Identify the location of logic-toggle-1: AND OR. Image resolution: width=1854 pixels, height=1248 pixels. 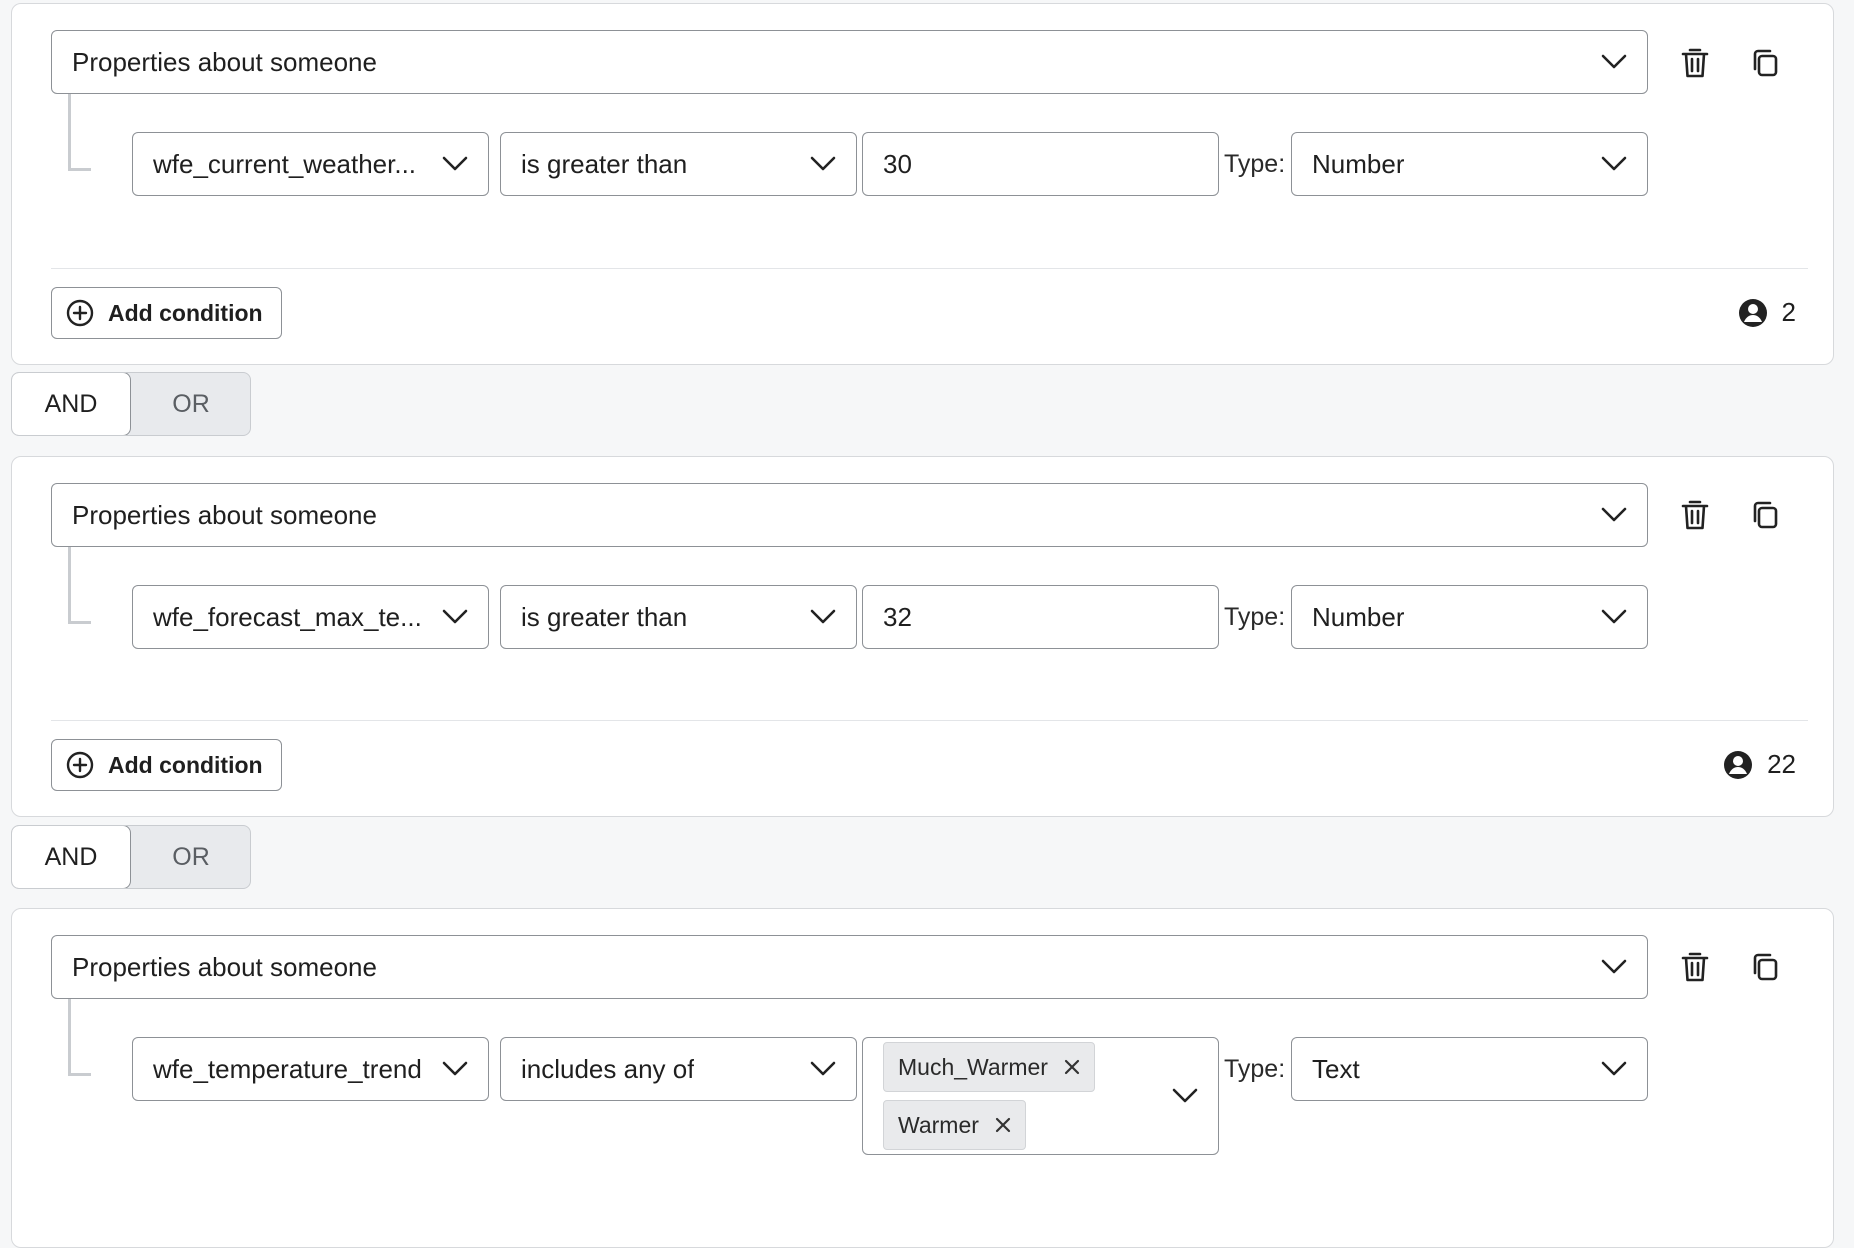
(131, 404).